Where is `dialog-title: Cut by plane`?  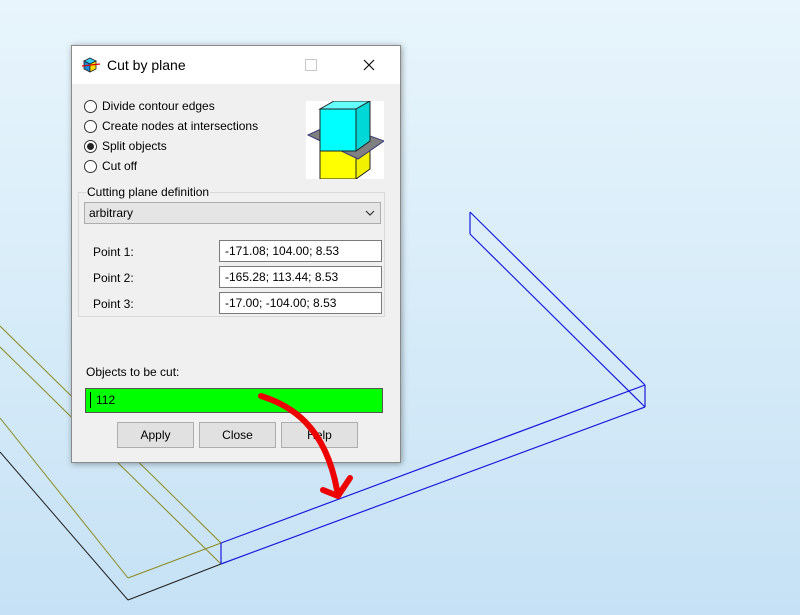
dialog-title: Cut by plane is located at coordinates (146, 65).